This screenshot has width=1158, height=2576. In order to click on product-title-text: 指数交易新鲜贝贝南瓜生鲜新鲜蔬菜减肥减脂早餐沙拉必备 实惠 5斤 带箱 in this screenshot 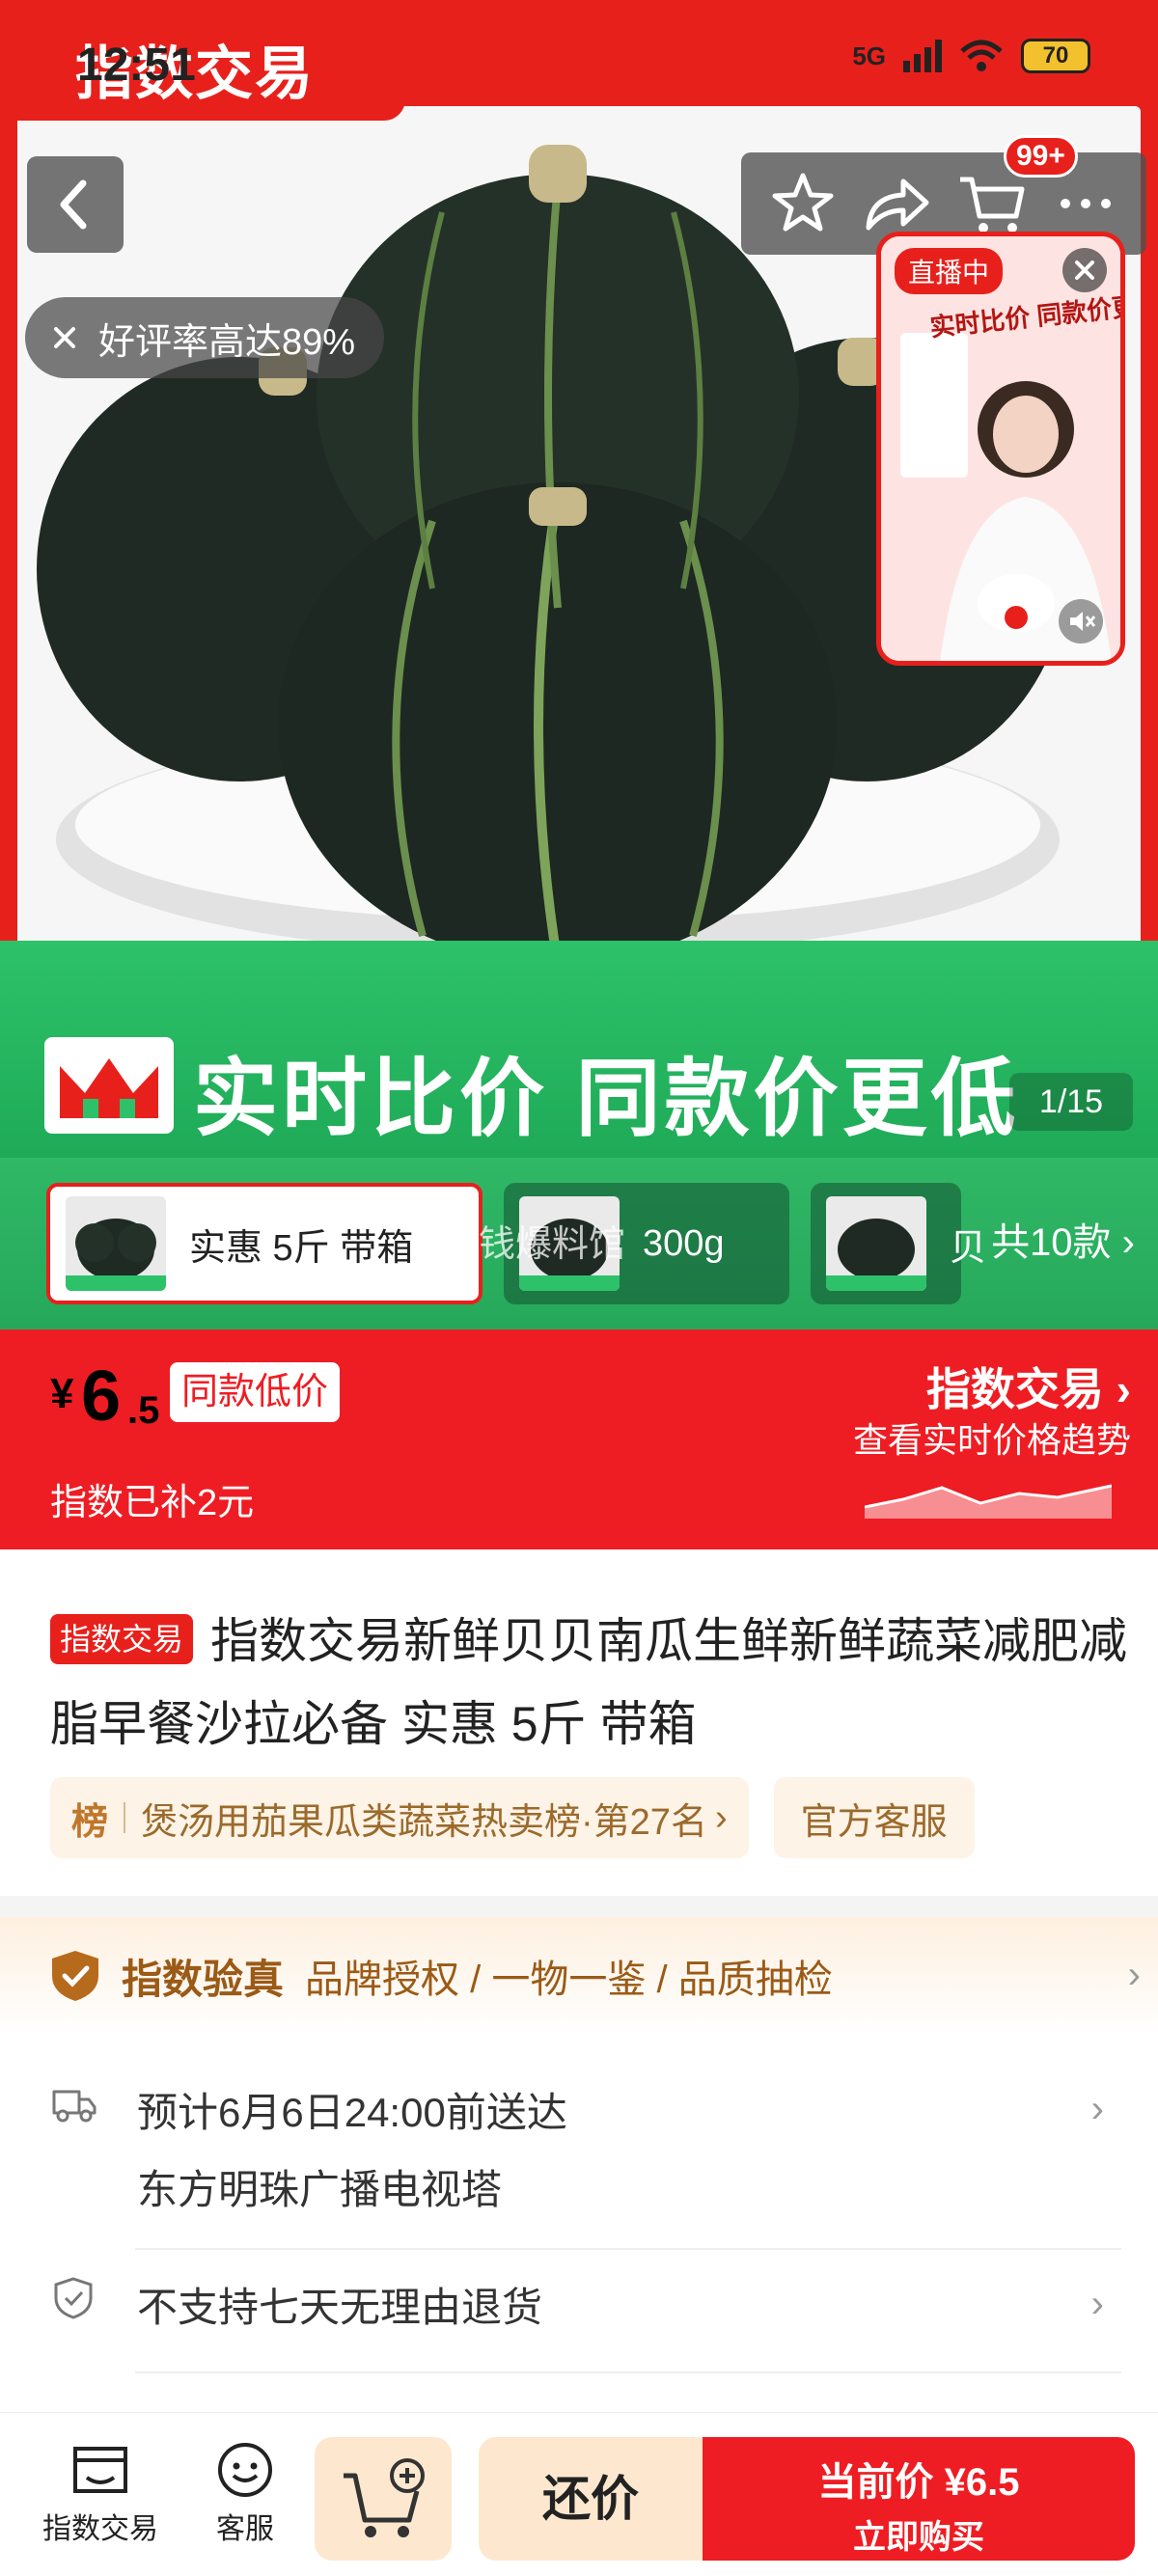, I will do `click(589, 1682)`.